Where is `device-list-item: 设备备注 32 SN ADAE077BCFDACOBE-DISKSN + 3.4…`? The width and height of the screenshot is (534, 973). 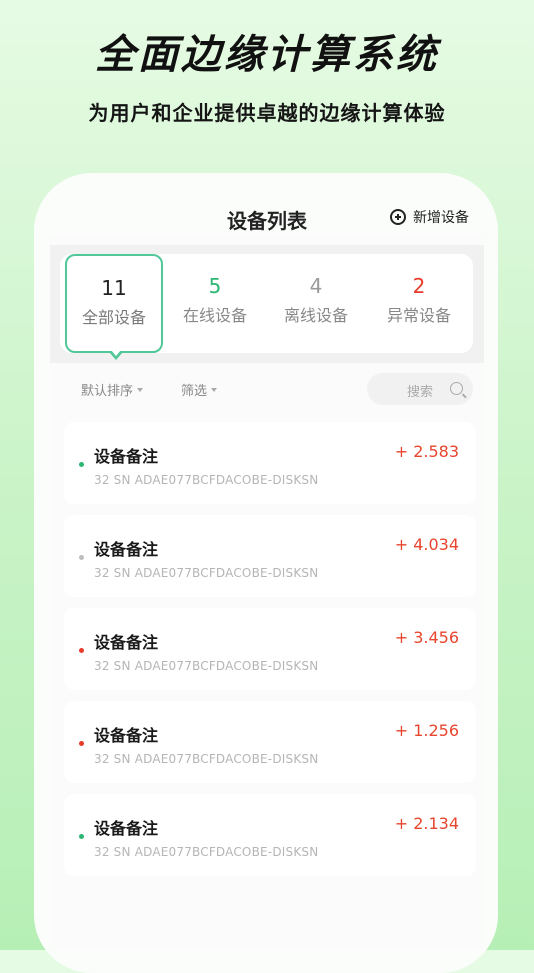
device-list-item: 设备备注 32 SN ADAE077BCFDACOBE-DISKSN + 3.4… is located at coordinates (270, 649).